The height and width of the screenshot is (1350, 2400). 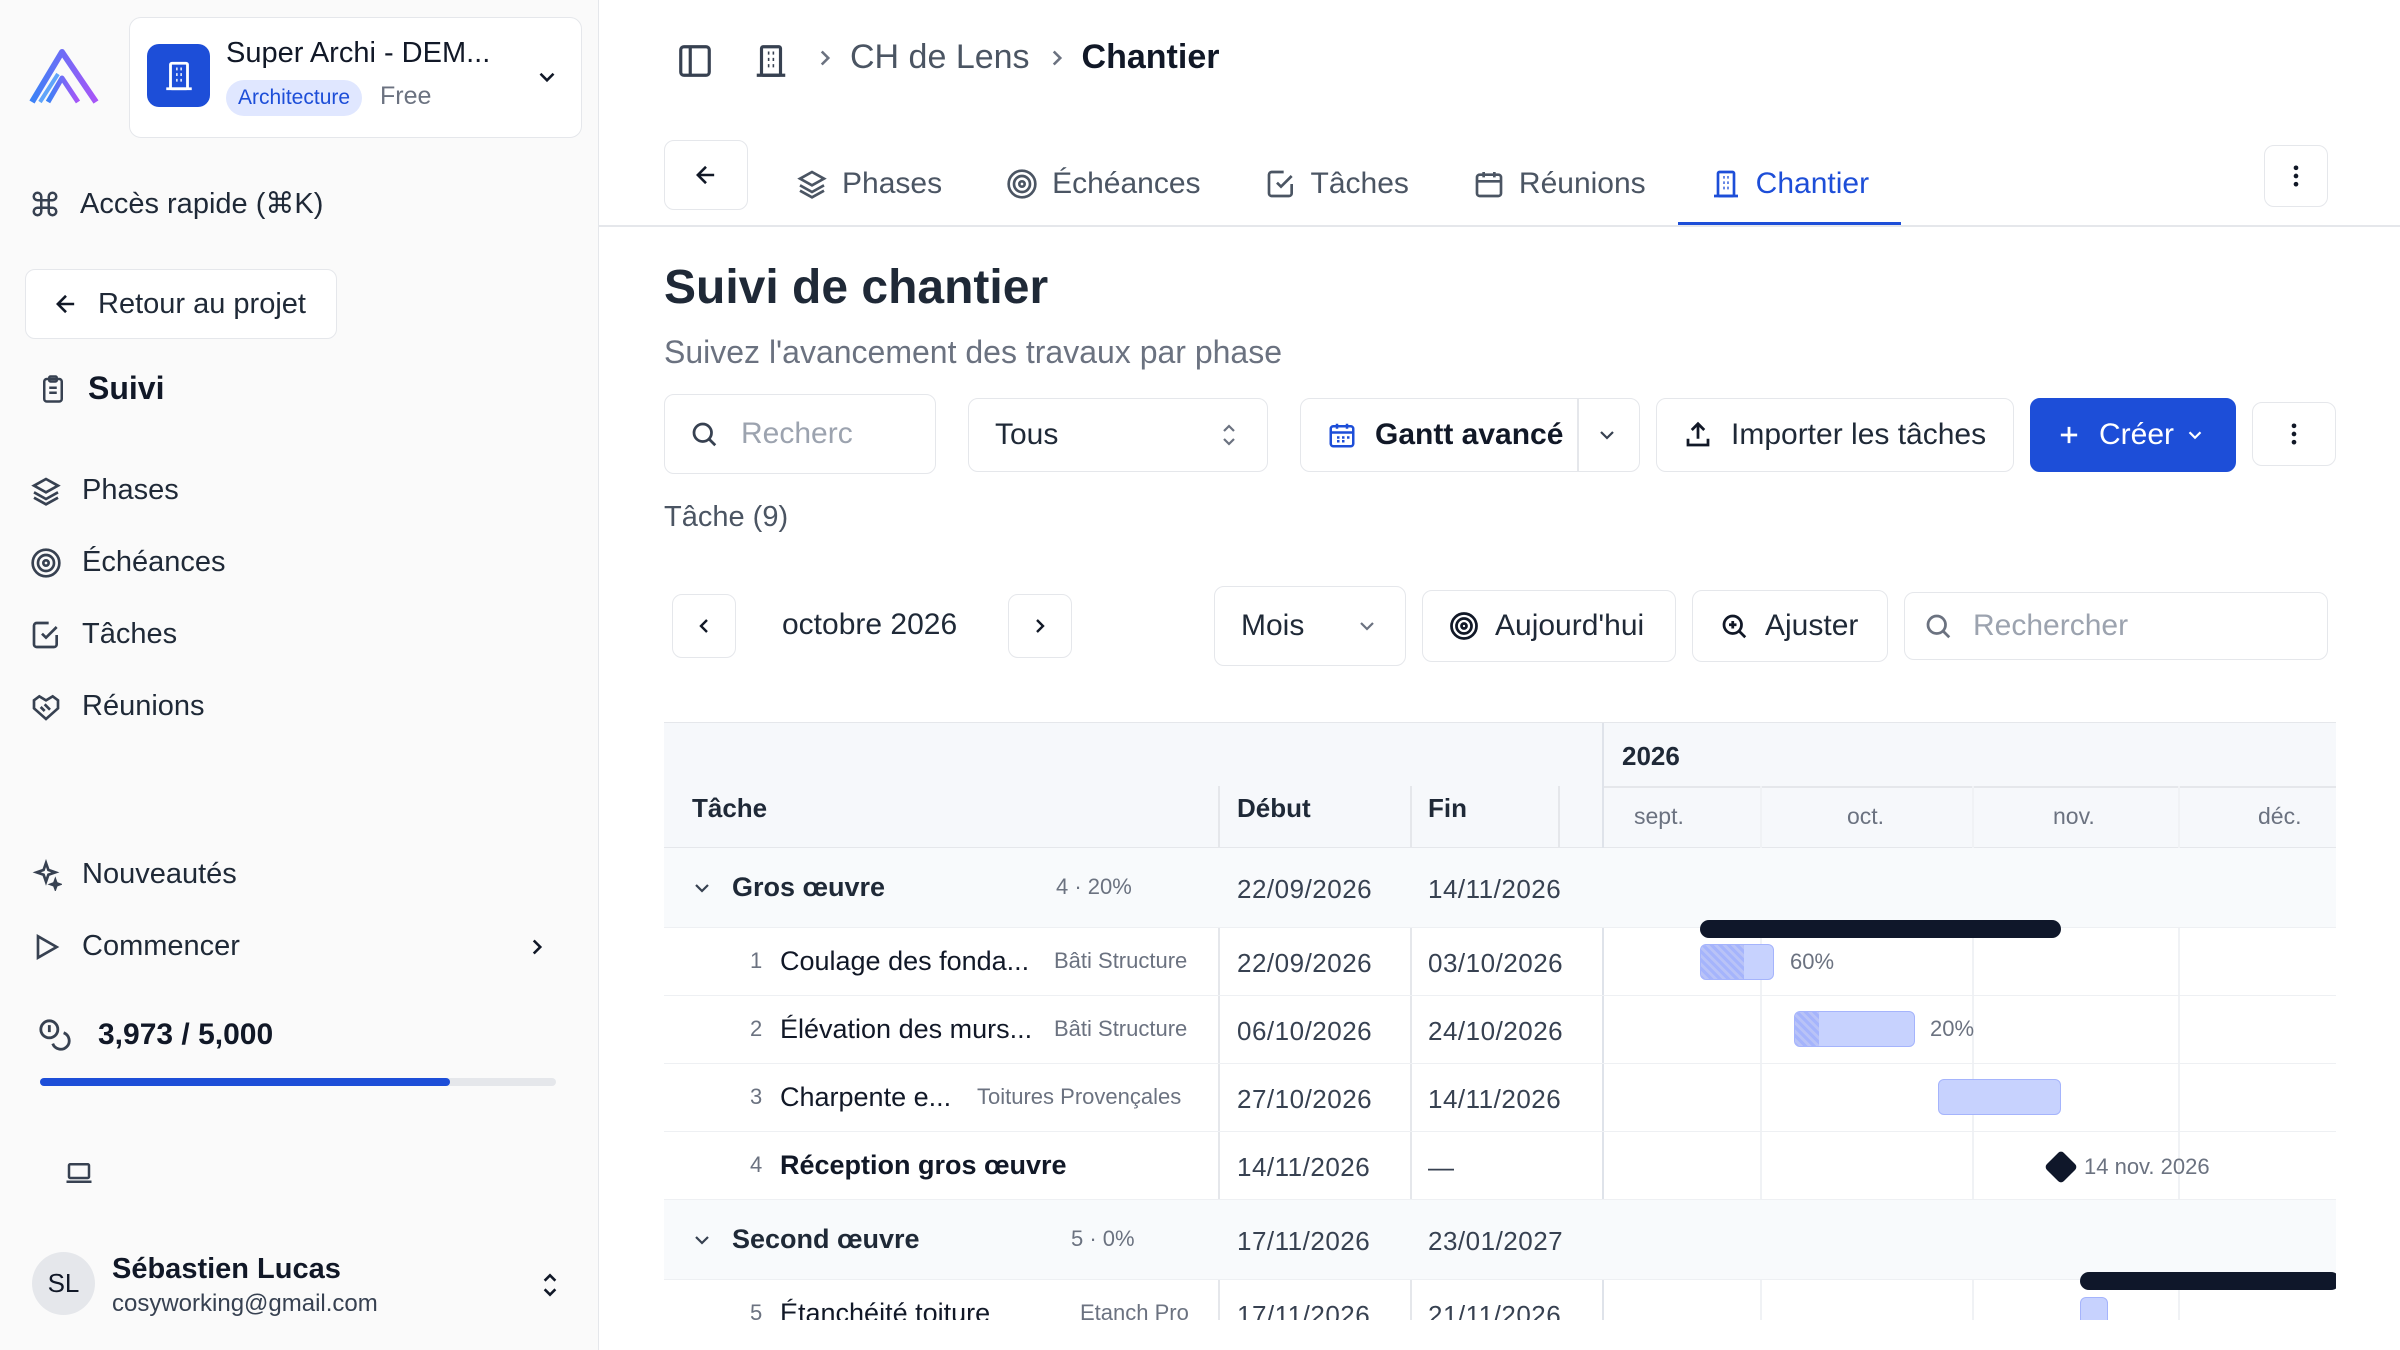 I want to click on breadcrumb-project: CH de Lens, so click(x=940, y=57).